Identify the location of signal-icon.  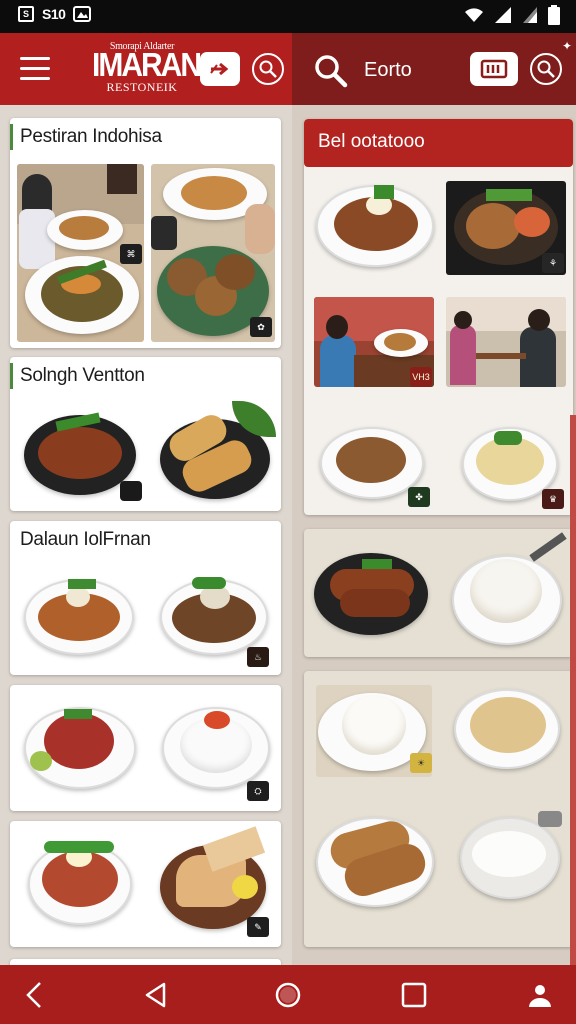
(503, 15).